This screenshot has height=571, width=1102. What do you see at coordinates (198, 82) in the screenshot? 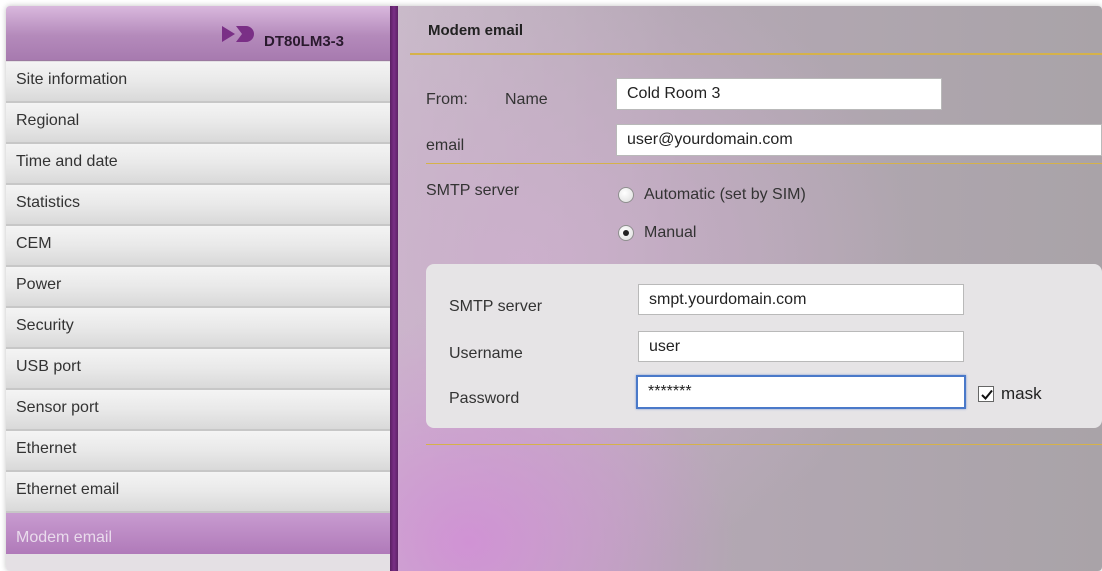
I see `sidebar-item-site-information: Site information` at bounding box center [198, 82].